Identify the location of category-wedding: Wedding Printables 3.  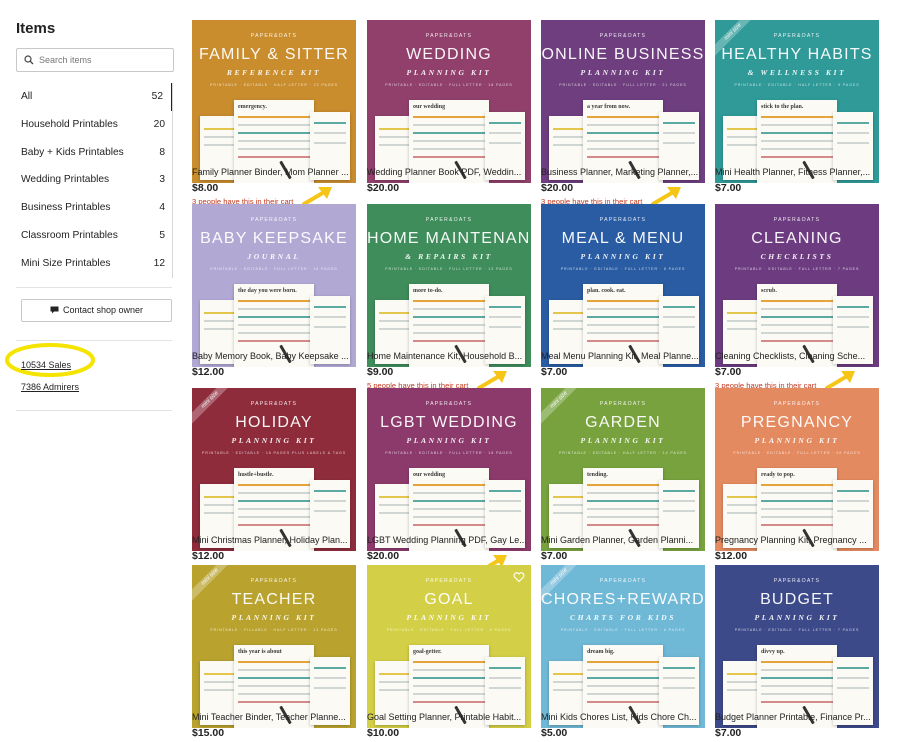
(94, 180).